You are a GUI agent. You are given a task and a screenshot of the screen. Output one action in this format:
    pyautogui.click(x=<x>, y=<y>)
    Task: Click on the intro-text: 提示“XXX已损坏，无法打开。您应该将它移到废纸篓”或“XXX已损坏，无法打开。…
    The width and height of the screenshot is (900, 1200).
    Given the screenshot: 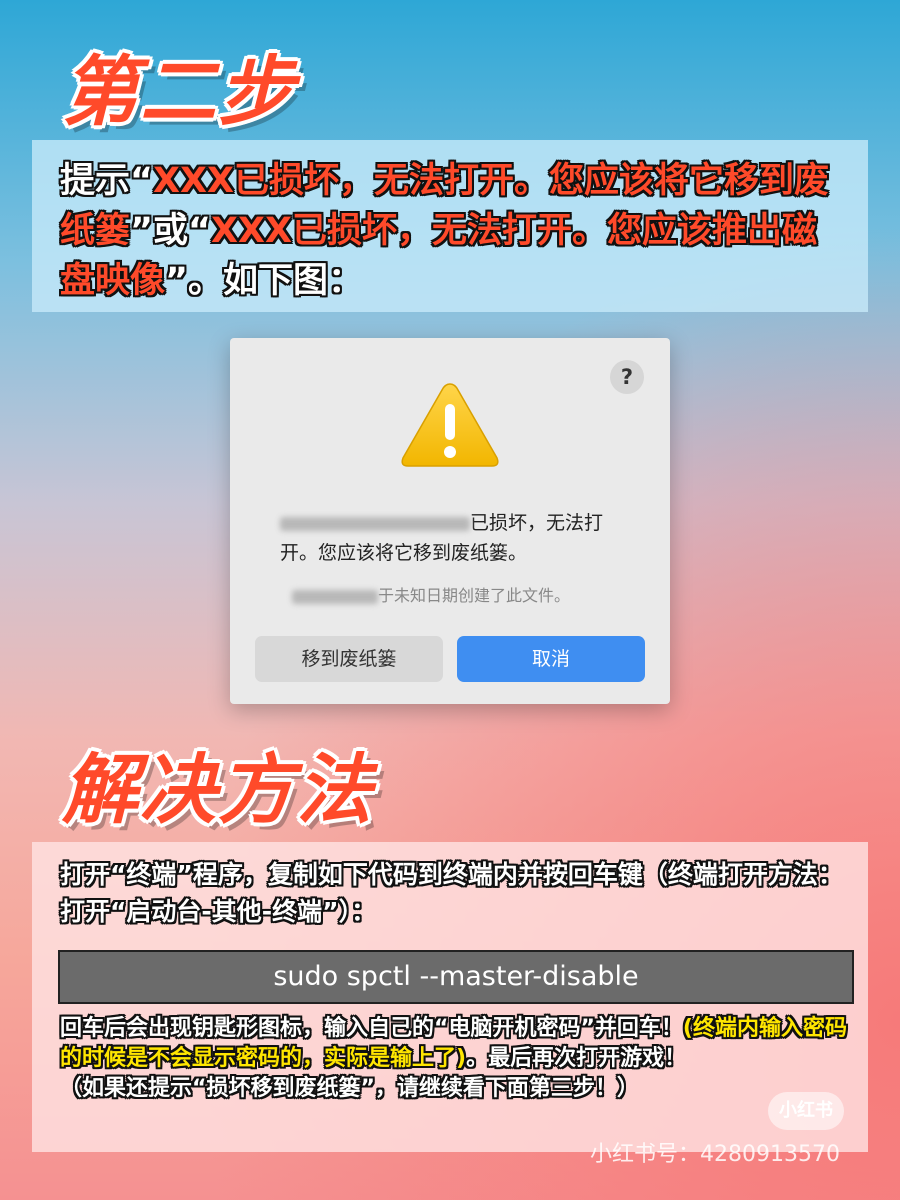 What is the action you would take?
    pyautogui.click(x=444, y=231)
    